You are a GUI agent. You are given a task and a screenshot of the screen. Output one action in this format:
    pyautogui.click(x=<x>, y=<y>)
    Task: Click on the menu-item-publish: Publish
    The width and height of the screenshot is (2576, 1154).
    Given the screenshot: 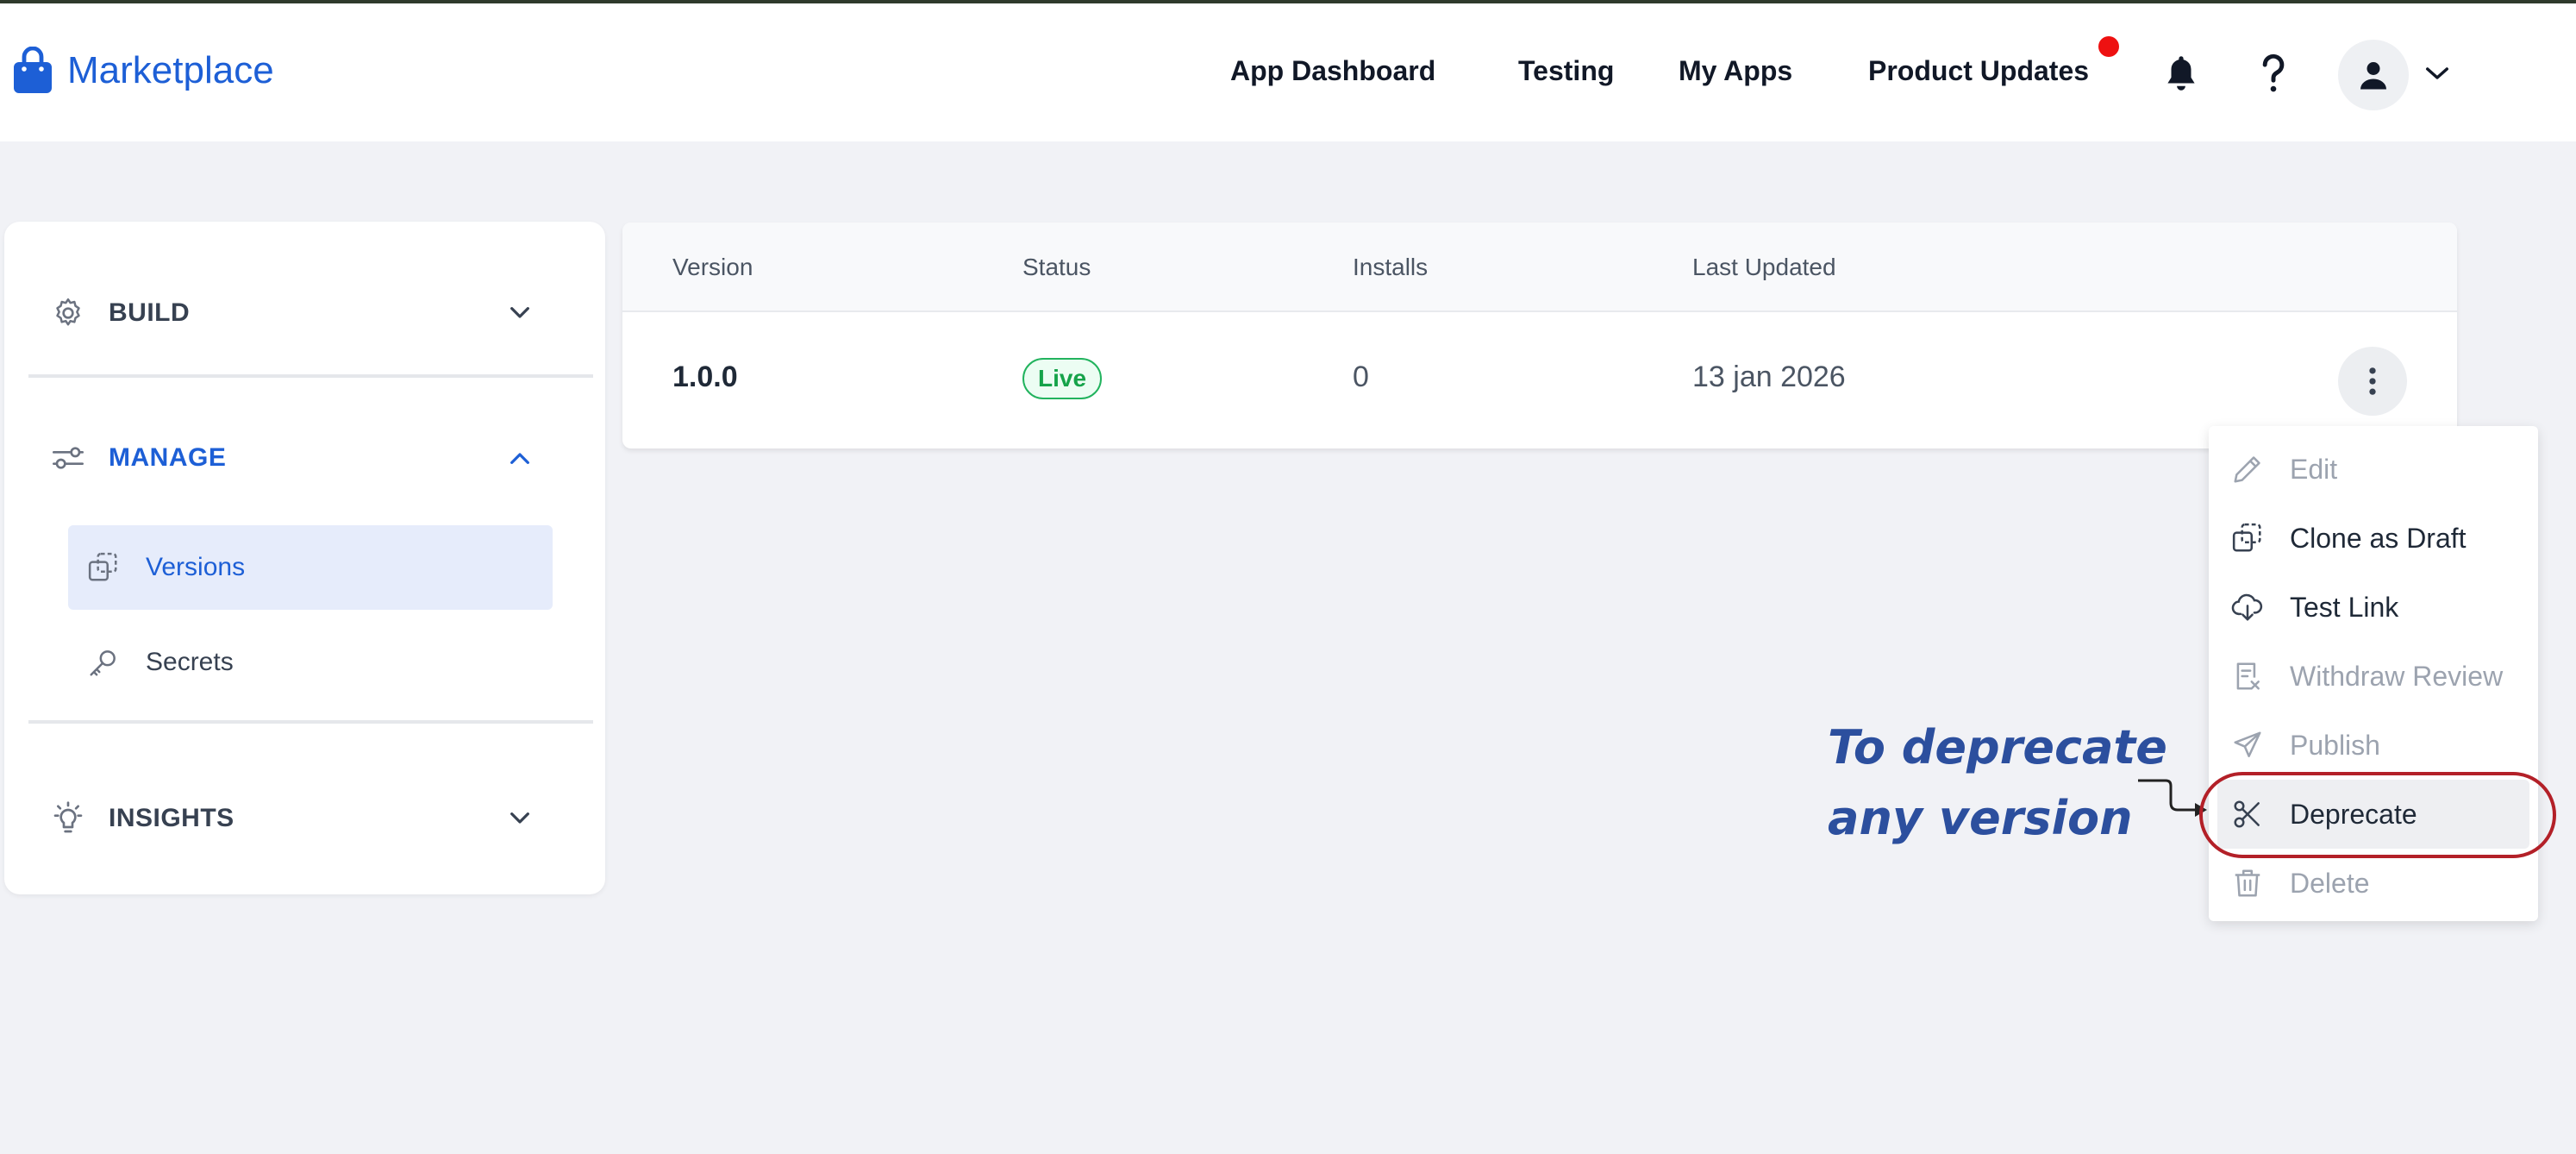 What is the action you would take?
    pyautogui.click(x=2373, y=745)
    